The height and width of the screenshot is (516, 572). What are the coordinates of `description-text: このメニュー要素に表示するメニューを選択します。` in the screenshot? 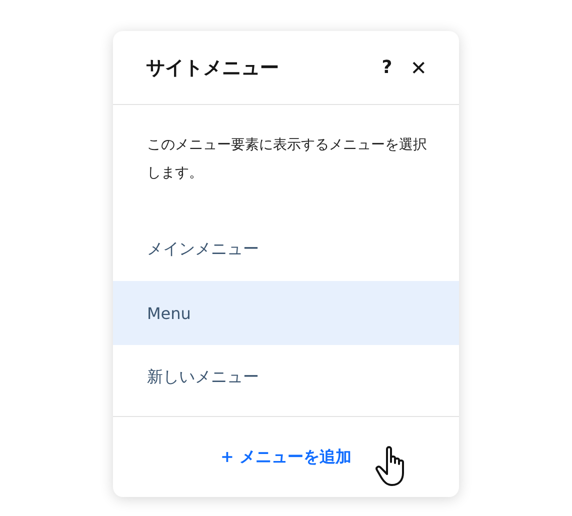 It's located at (287, 159).